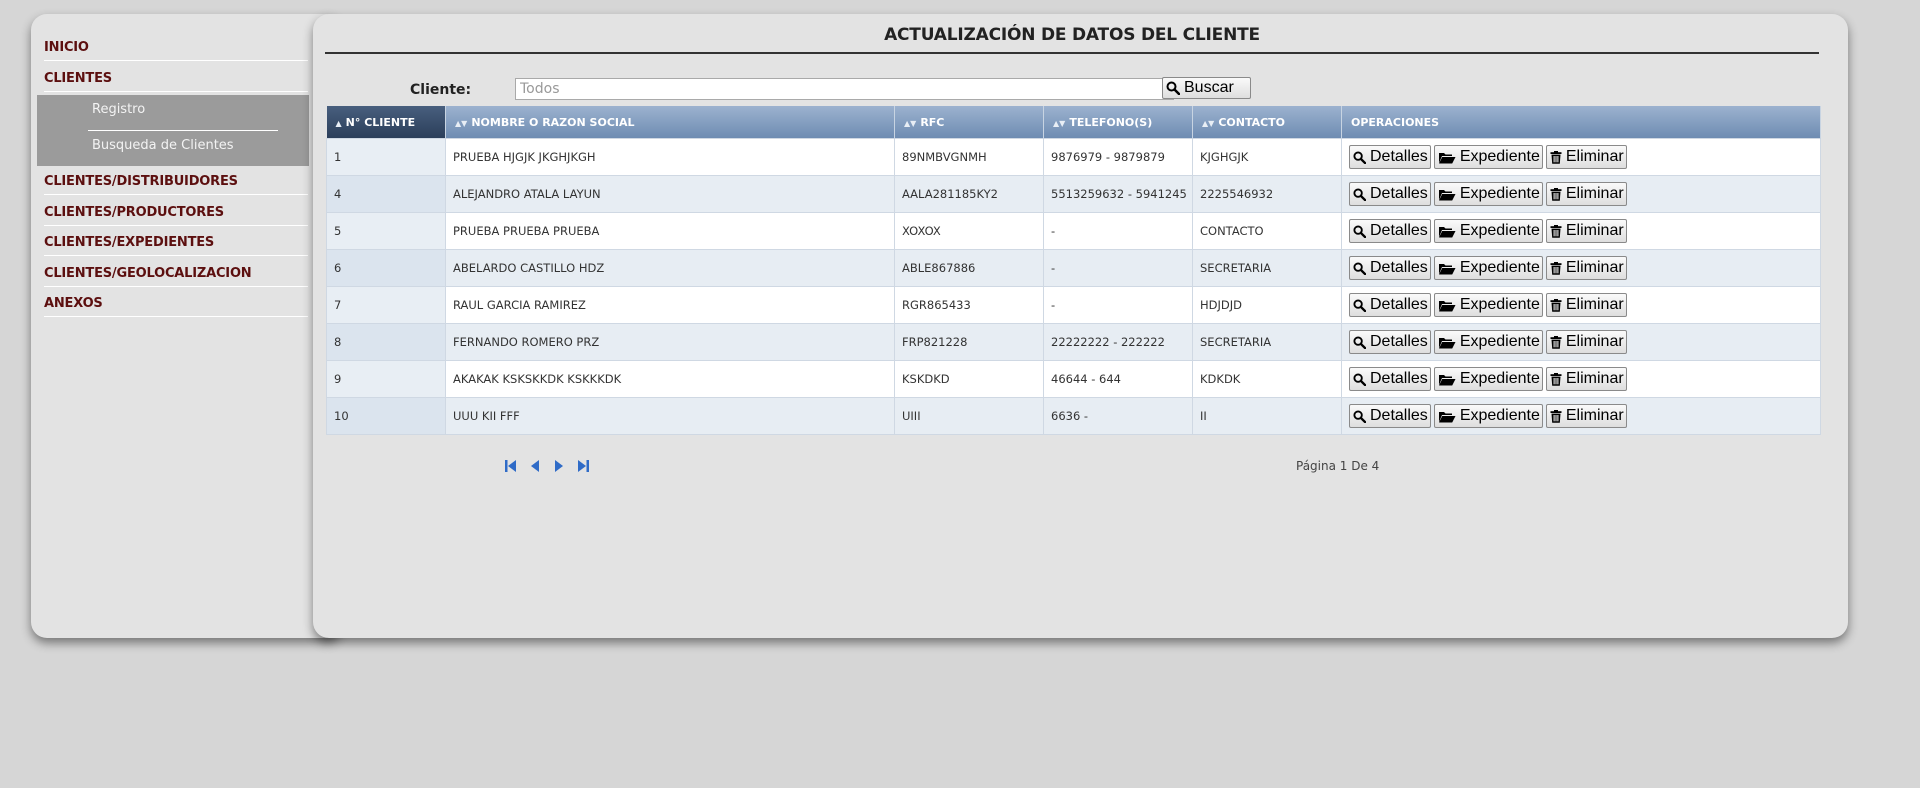 The width and height of the screenshot is (1920, 788). I want to click on cell-telefono: -, so click(1118, 305).